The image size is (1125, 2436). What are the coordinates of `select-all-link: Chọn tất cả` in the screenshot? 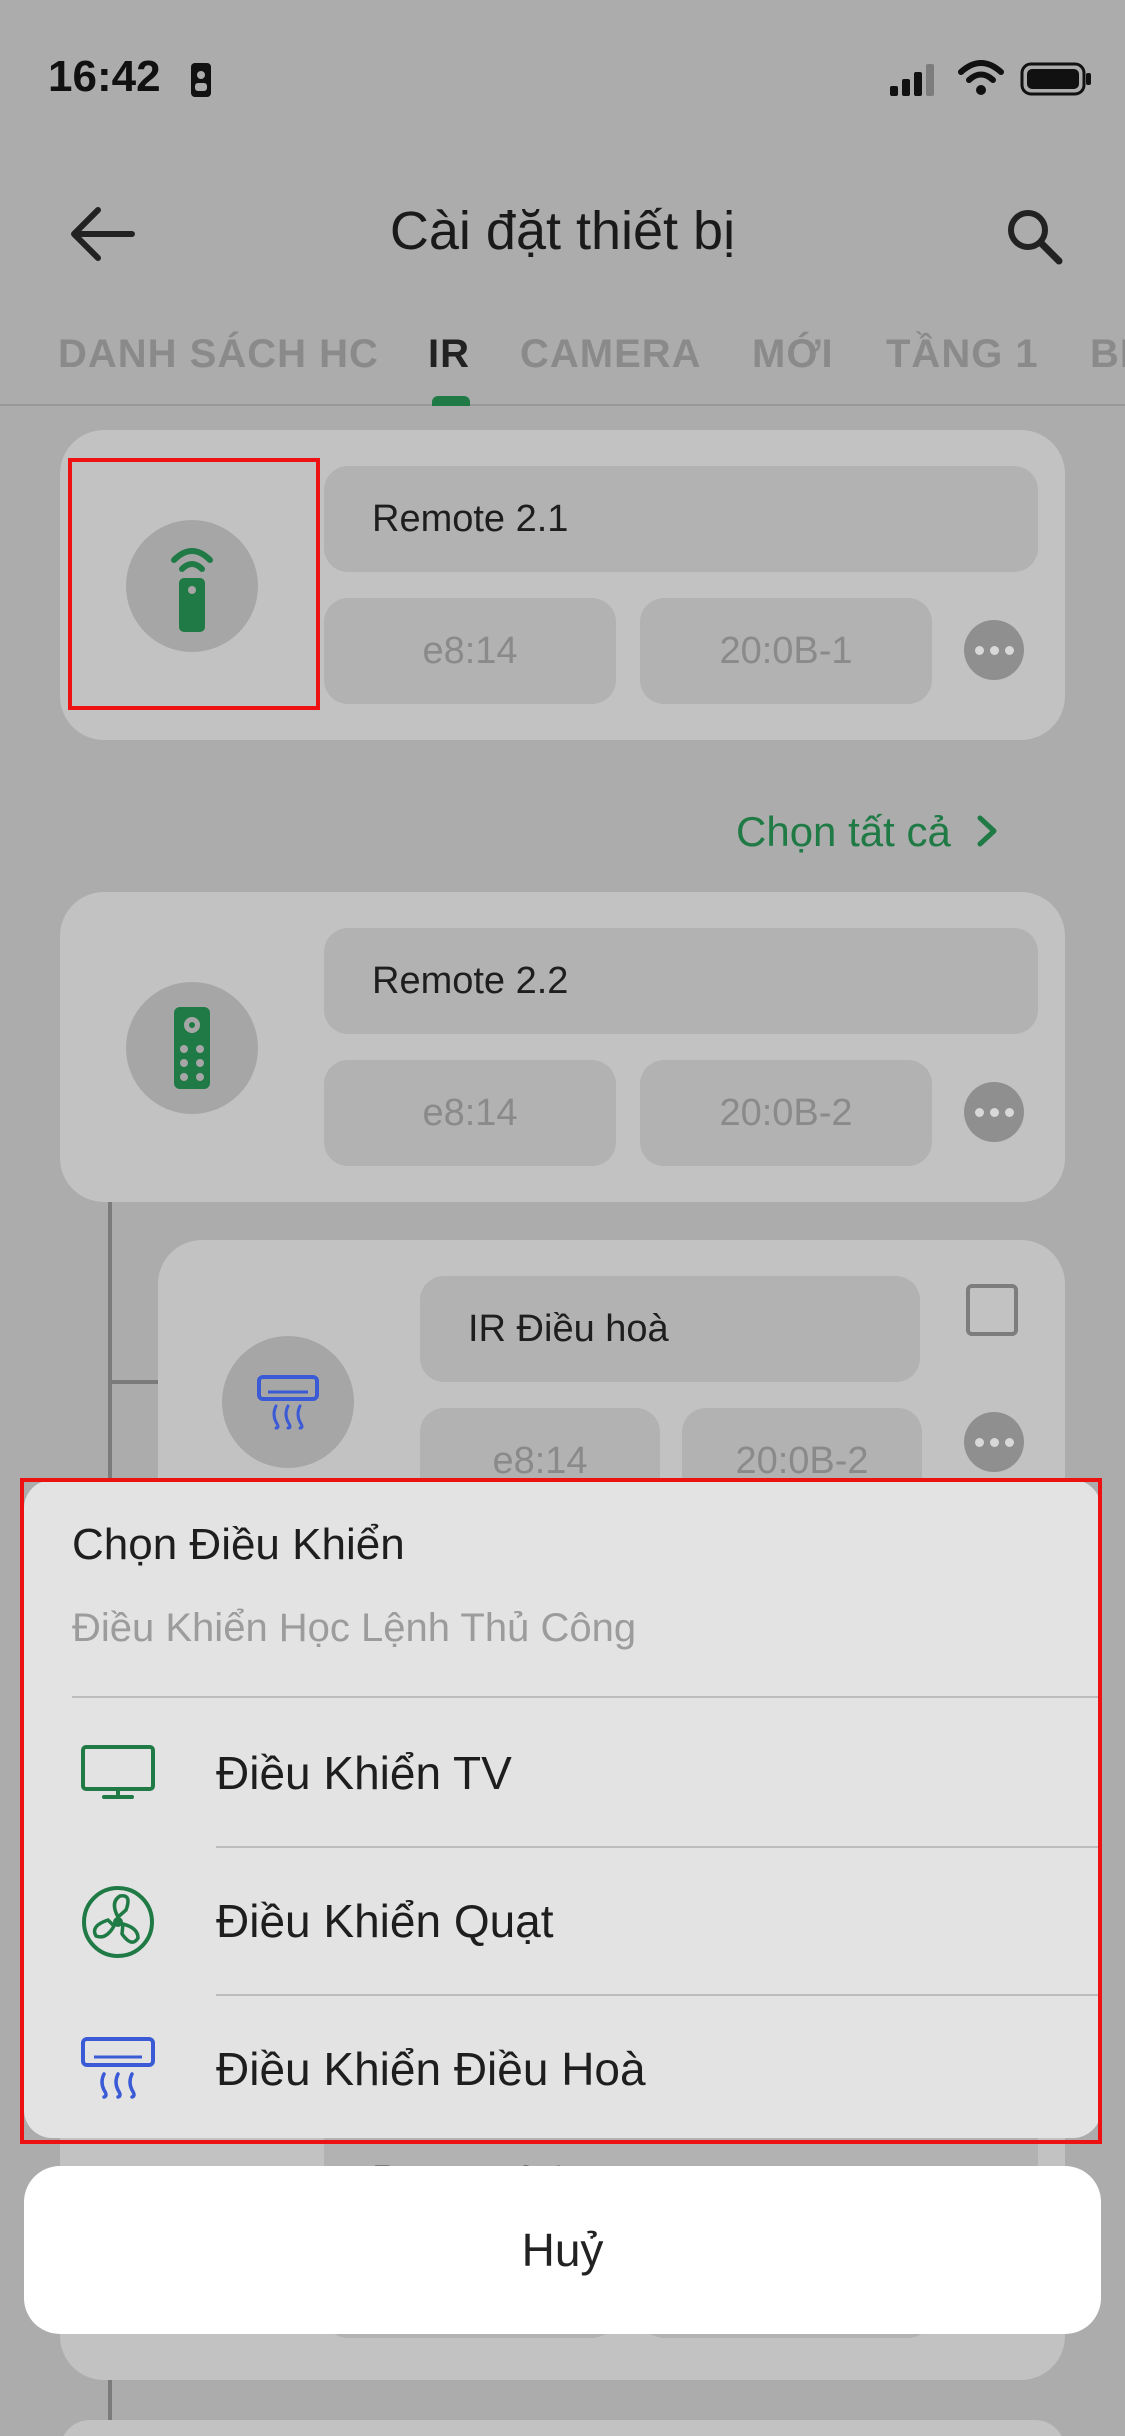 It's located at (868, 832).